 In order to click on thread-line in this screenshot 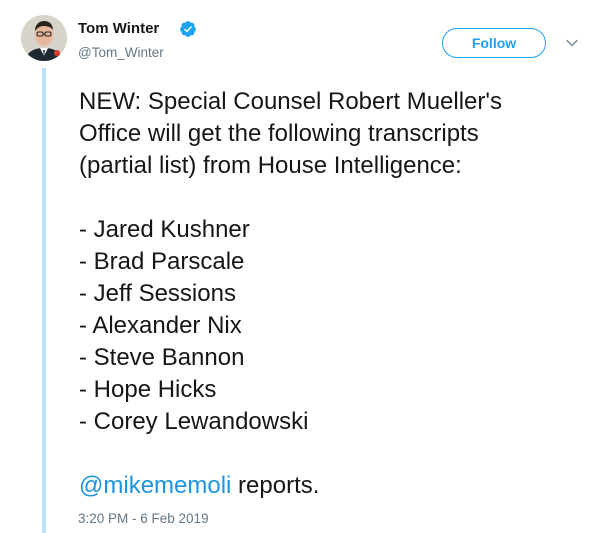, I will do `click(44, 300)`.